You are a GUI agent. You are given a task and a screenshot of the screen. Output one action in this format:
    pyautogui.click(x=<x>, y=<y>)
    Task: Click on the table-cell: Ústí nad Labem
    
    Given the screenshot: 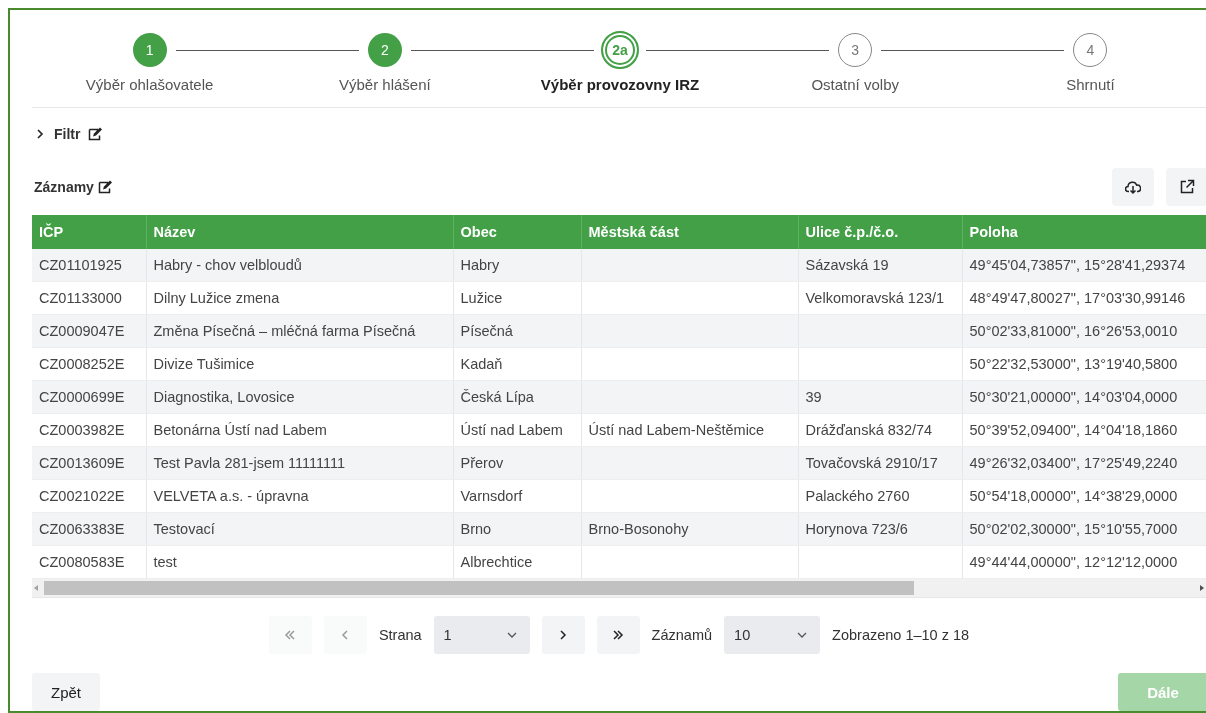 What is the action you would take?
    pyautogui.click(x=511, y=430)
    